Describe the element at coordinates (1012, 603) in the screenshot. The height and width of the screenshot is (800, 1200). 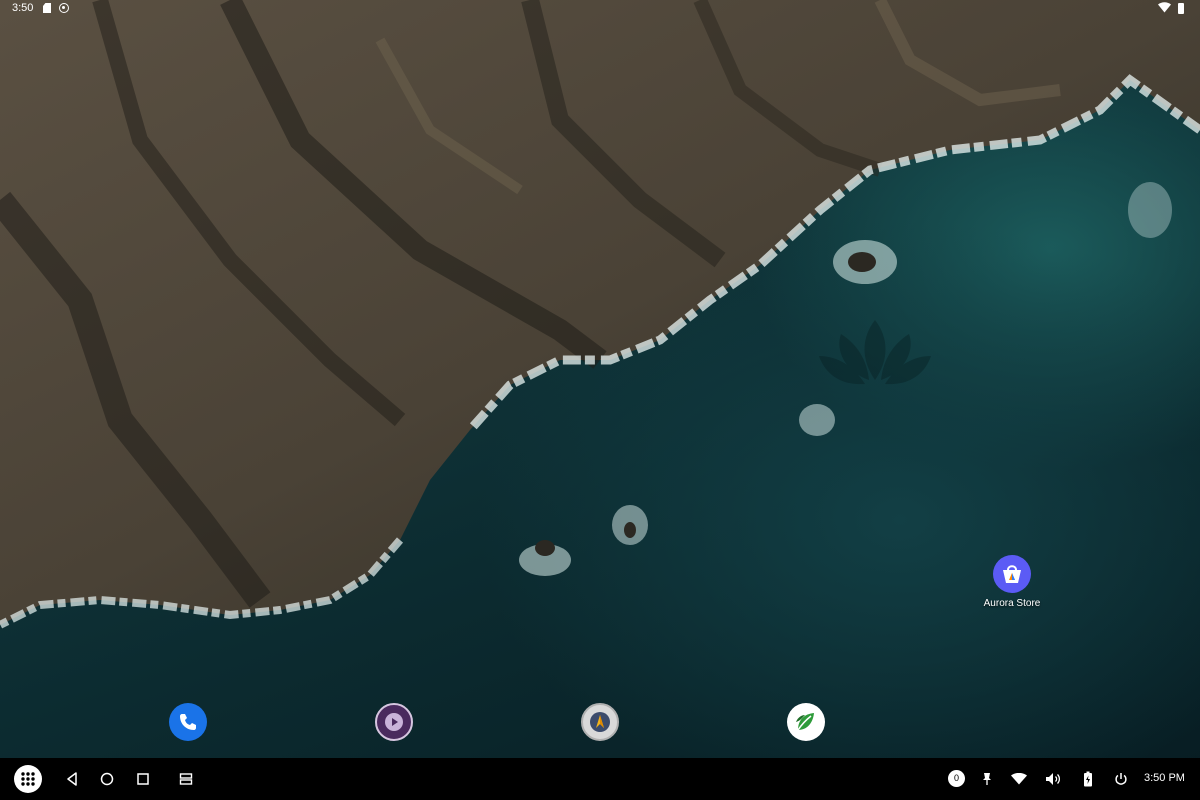
I see `aurora-store-label: Aurora Store` at that location.